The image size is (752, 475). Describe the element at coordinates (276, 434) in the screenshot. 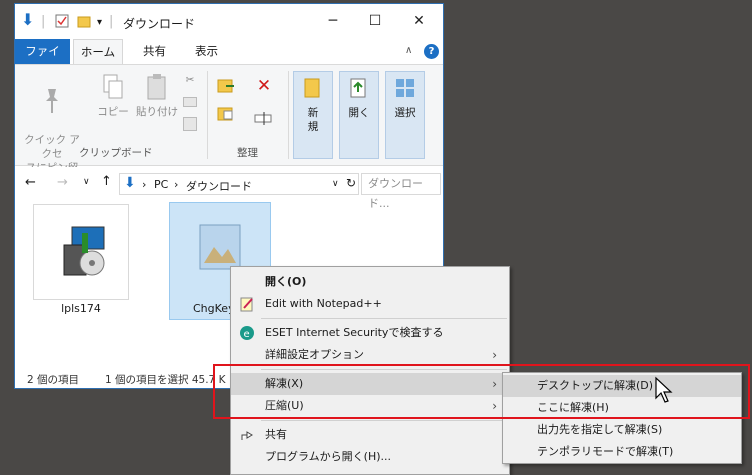

I see `menu-item-label: 共有` at that location.